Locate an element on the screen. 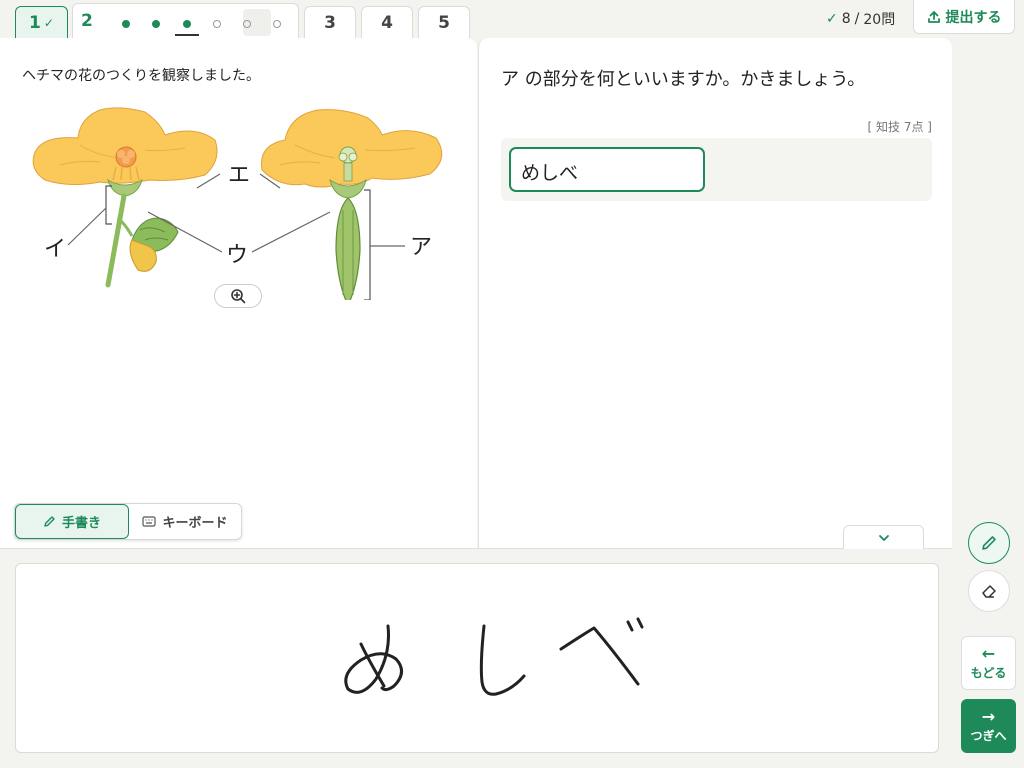 This screenshot has width=1024, height=768. tab-label: 3 is located at coordinates (330, 22).